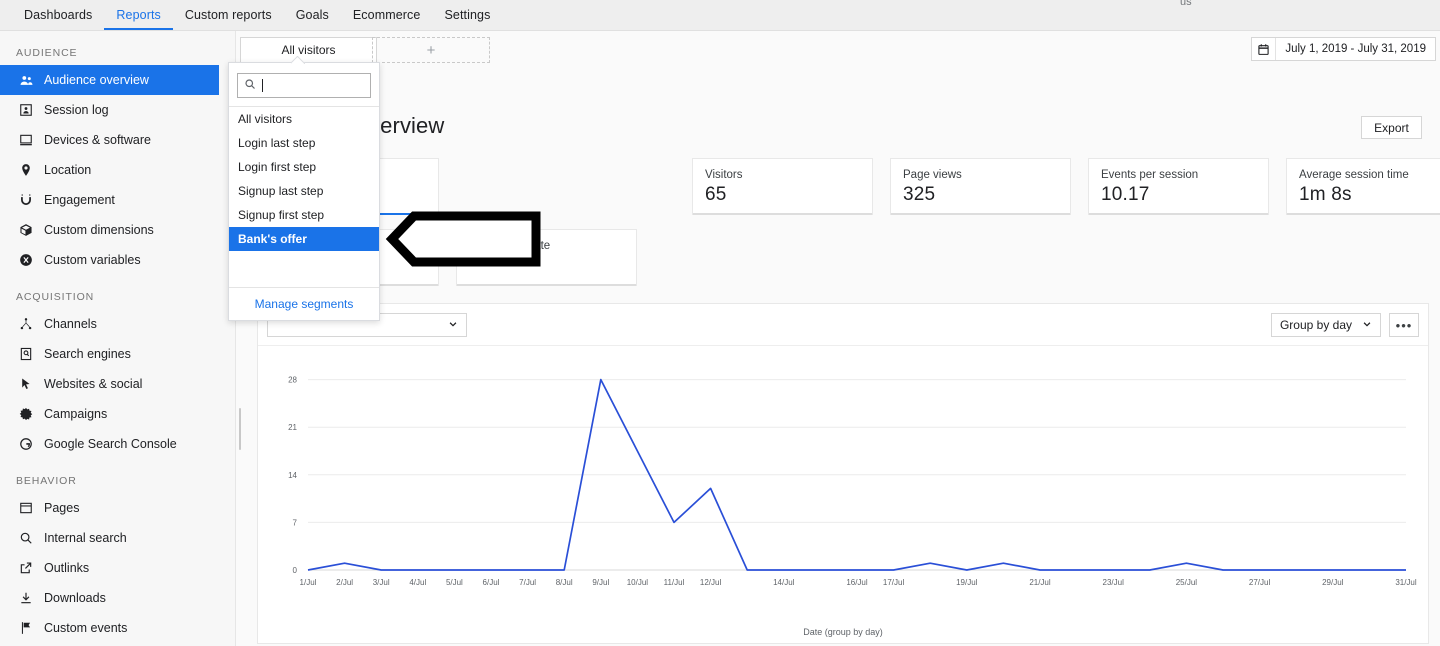  Describe the element at coordinates (1125, 194) in the screenshot. I see `metric-card-value: 10.17` at that location.